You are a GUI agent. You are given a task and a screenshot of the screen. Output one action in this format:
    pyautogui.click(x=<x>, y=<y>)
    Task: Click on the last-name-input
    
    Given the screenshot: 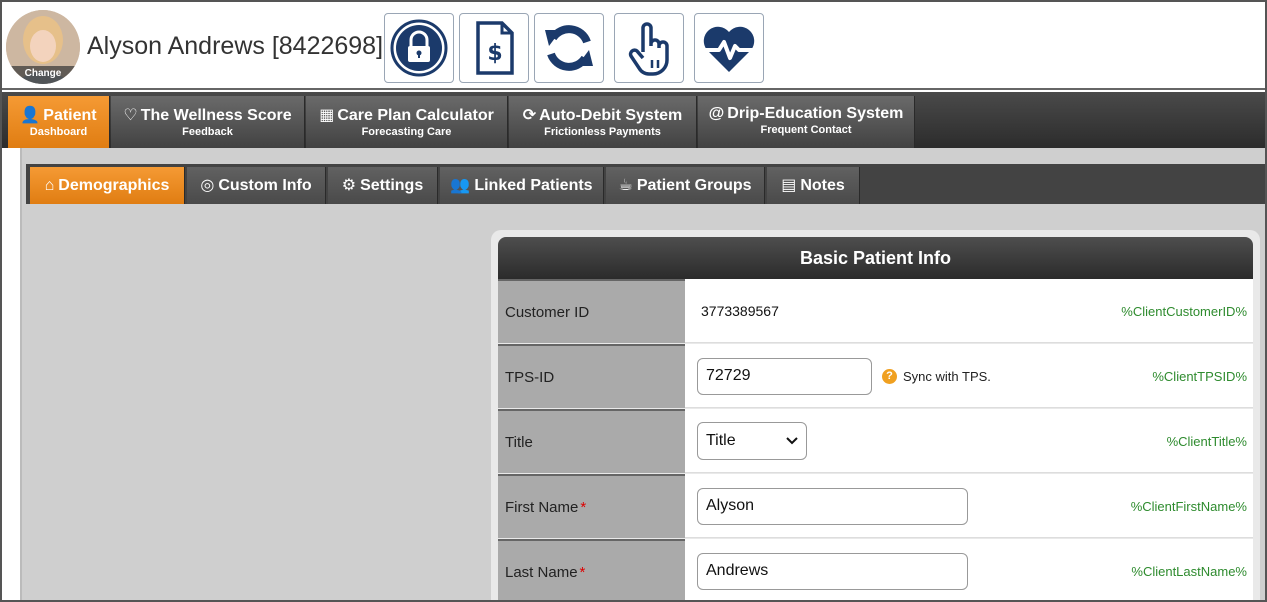 What is the action you would take?
    pyautogui.click(x=832, y=571)
    